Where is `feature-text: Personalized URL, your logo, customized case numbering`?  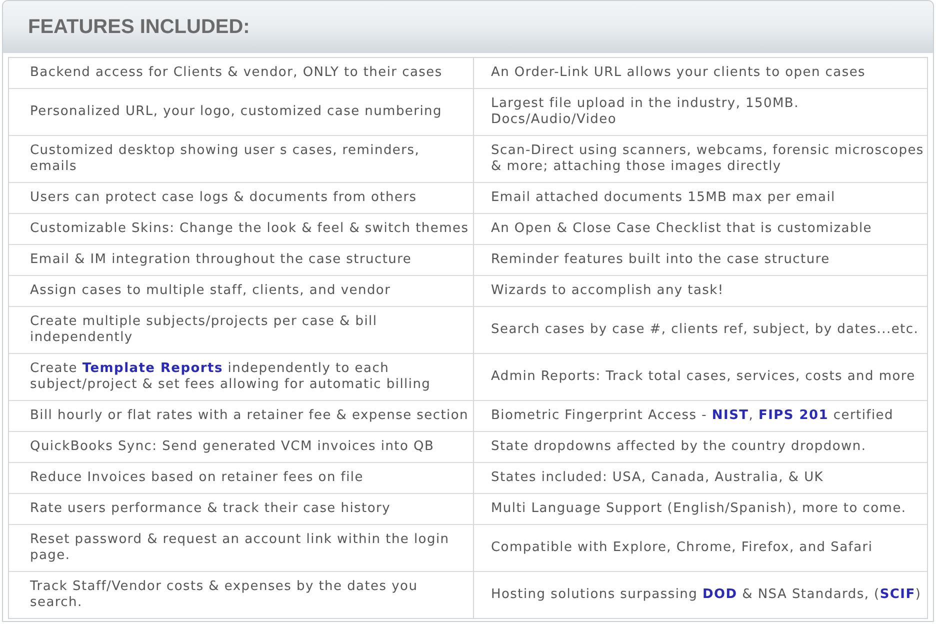
feature-text: Personalized URL, your logo, customized case numbering is located at coordinates (236, 112).